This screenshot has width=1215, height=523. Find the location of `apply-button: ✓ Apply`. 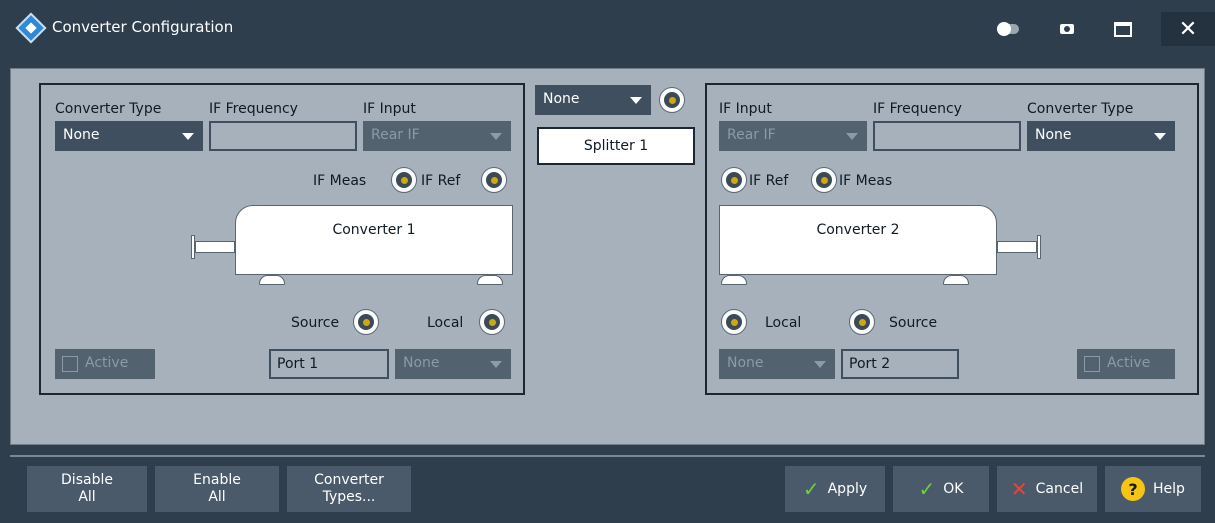

apply-button: ✓ Apply is located at coordinates (835, 489).